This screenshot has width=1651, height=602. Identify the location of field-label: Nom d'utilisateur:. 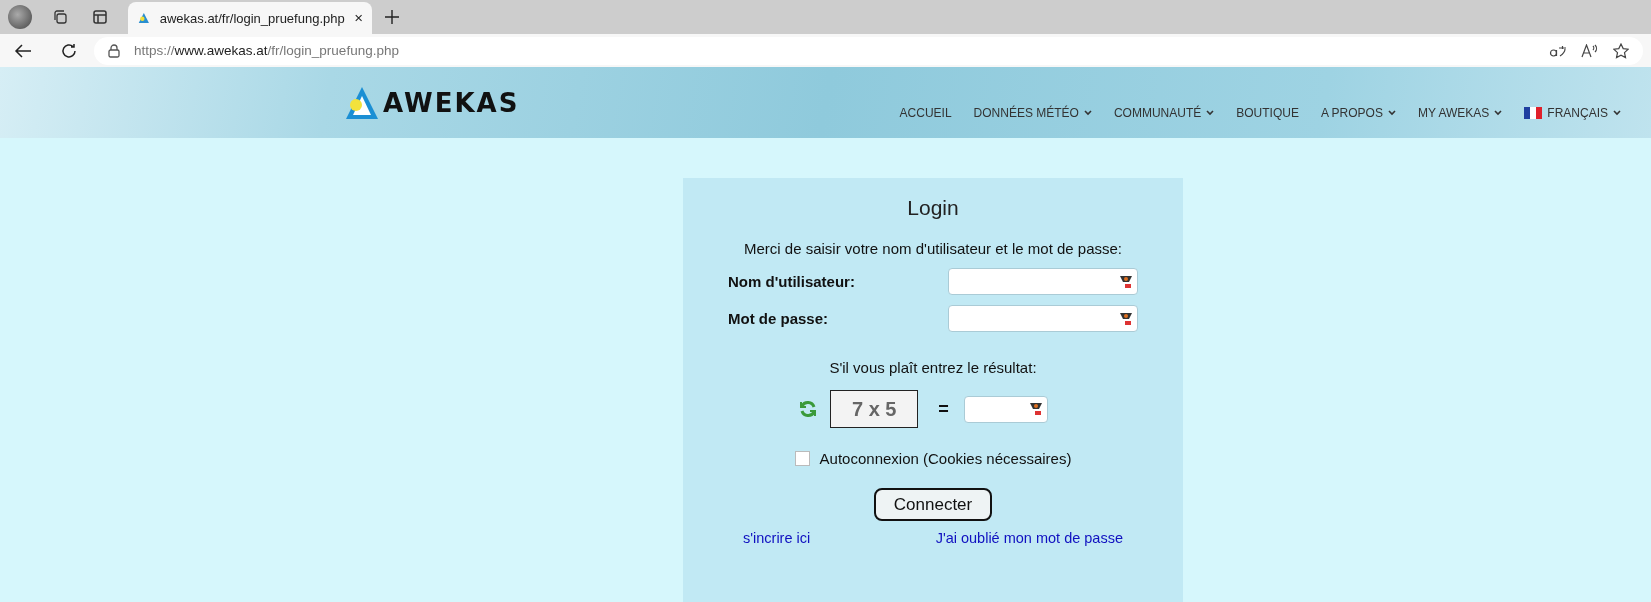
(791, 281).